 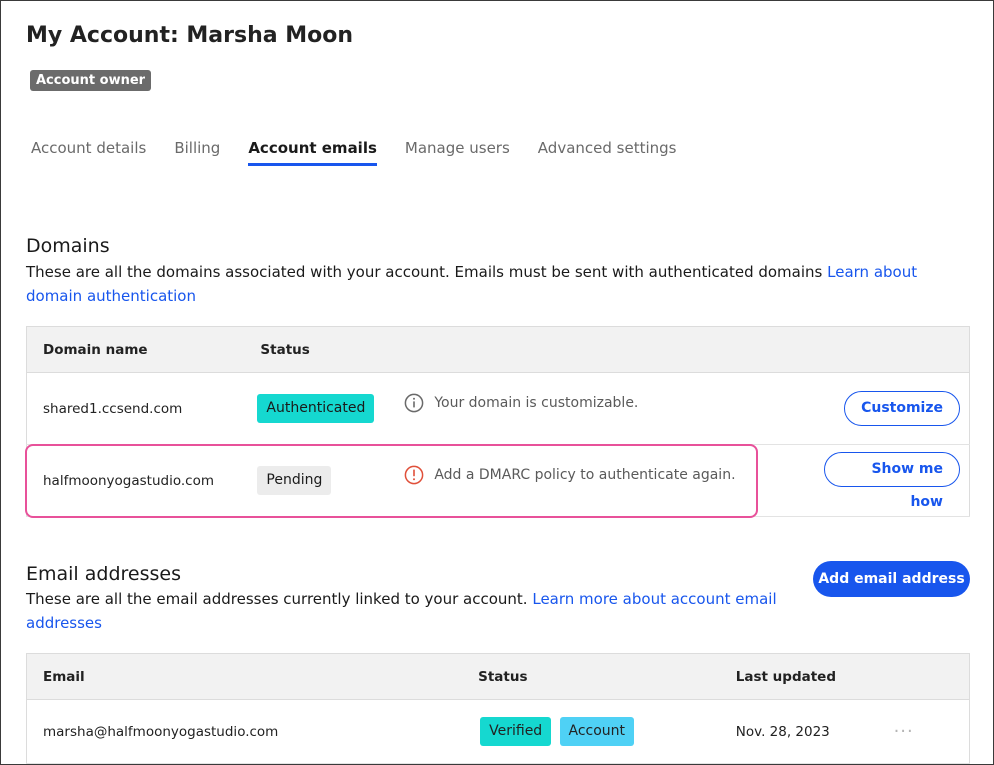 What do you see at coordinates (135, 480) in the screenshot?
I see `domain-name: halfmoonyogastudio.com` at bounding box center [135, 480].